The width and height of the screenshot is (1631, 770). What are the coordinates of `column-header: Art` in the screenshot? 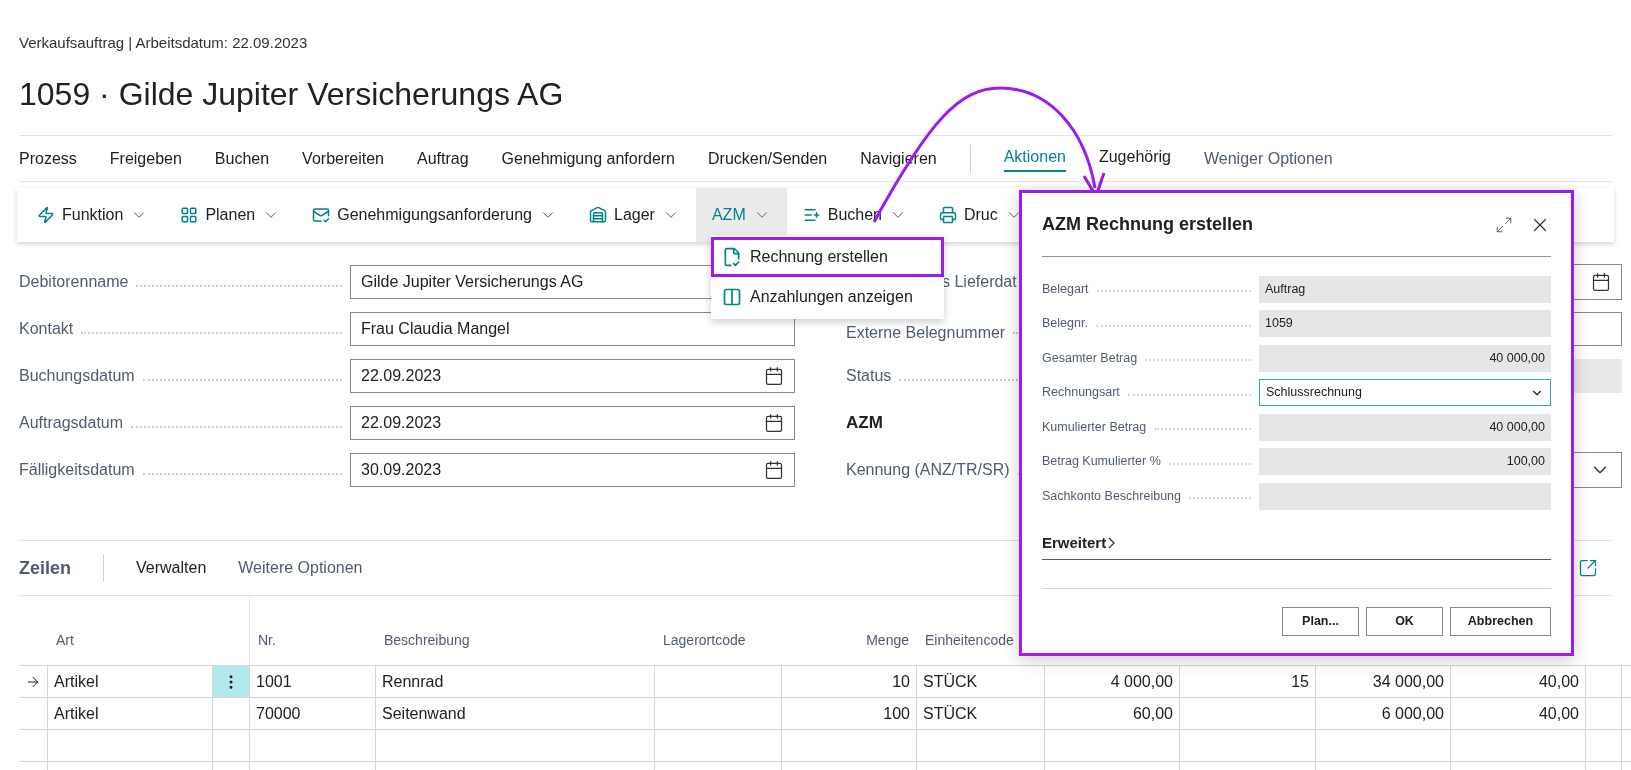 It's located at (65, 640).